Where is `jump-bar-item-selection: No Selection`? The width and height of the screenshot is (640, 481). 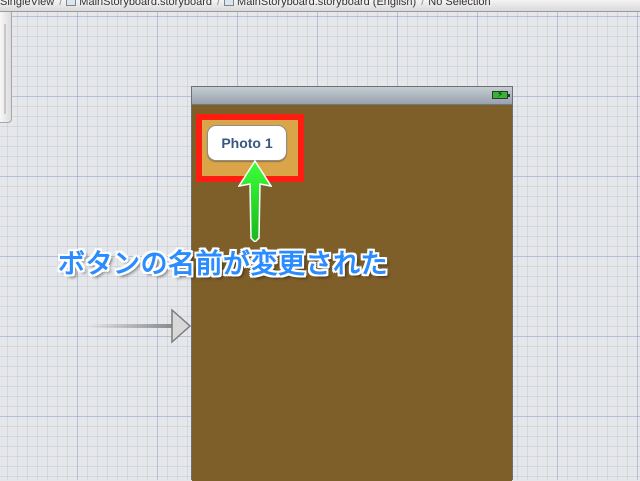
jump-bar-item-selection: No Selection is located at coordinates (459, 4).